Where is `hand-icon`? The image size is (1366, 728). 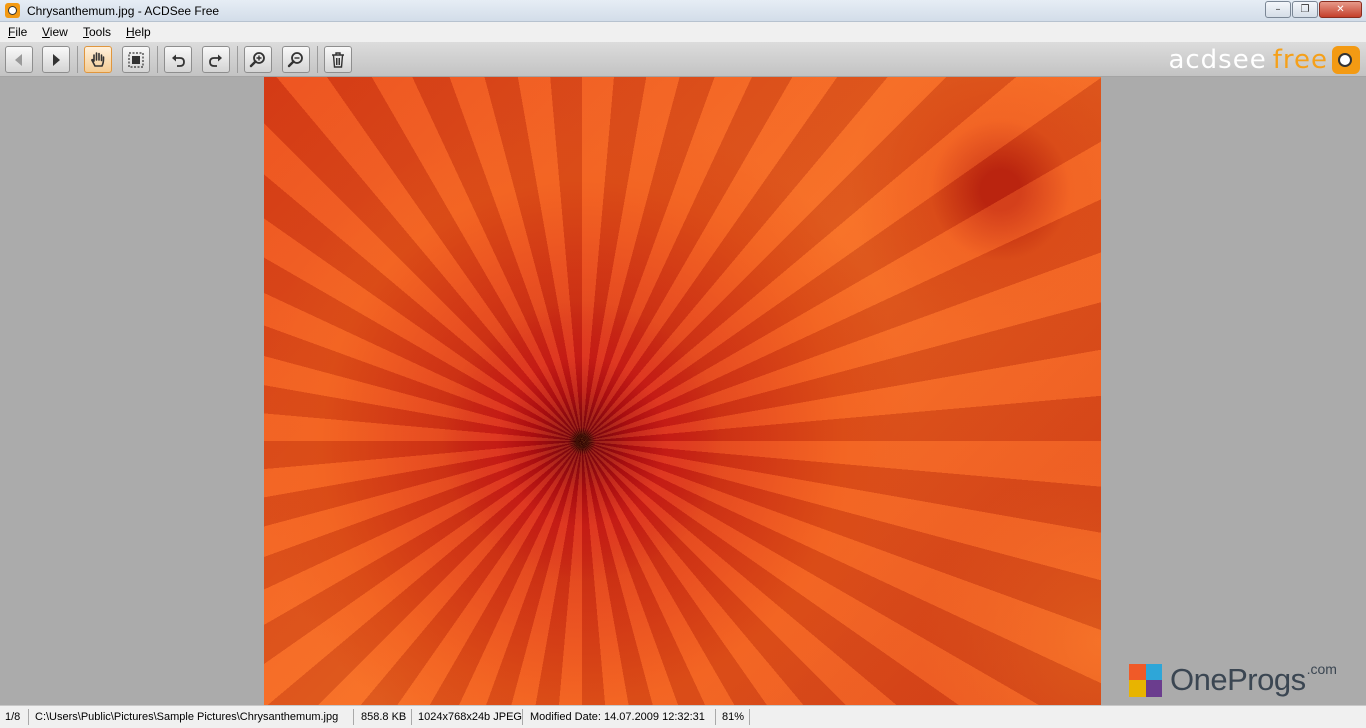
hand-icon is located at coordinates (98, 59).